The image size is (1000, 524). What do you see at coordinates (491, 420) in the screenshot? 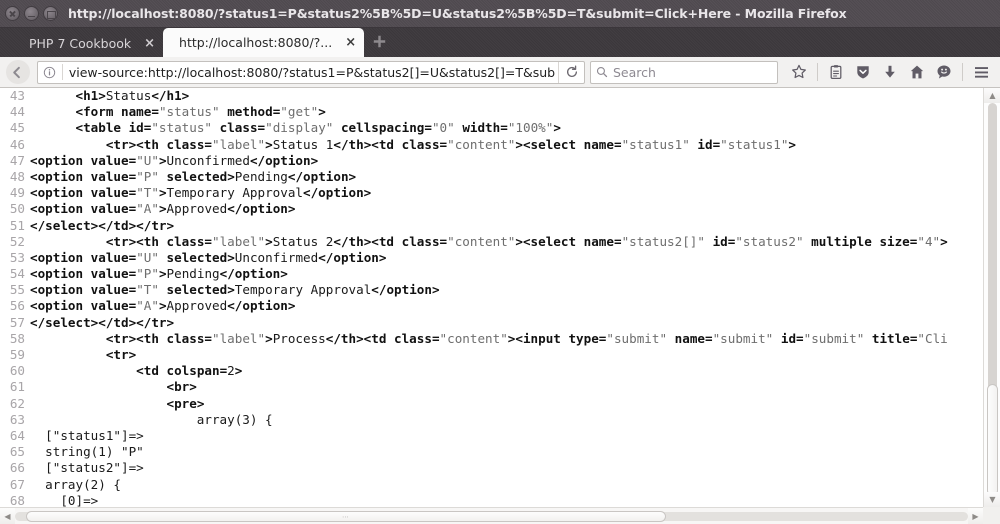
I see `code-line: 63 array(3) {` at bounding box center [491, 420].